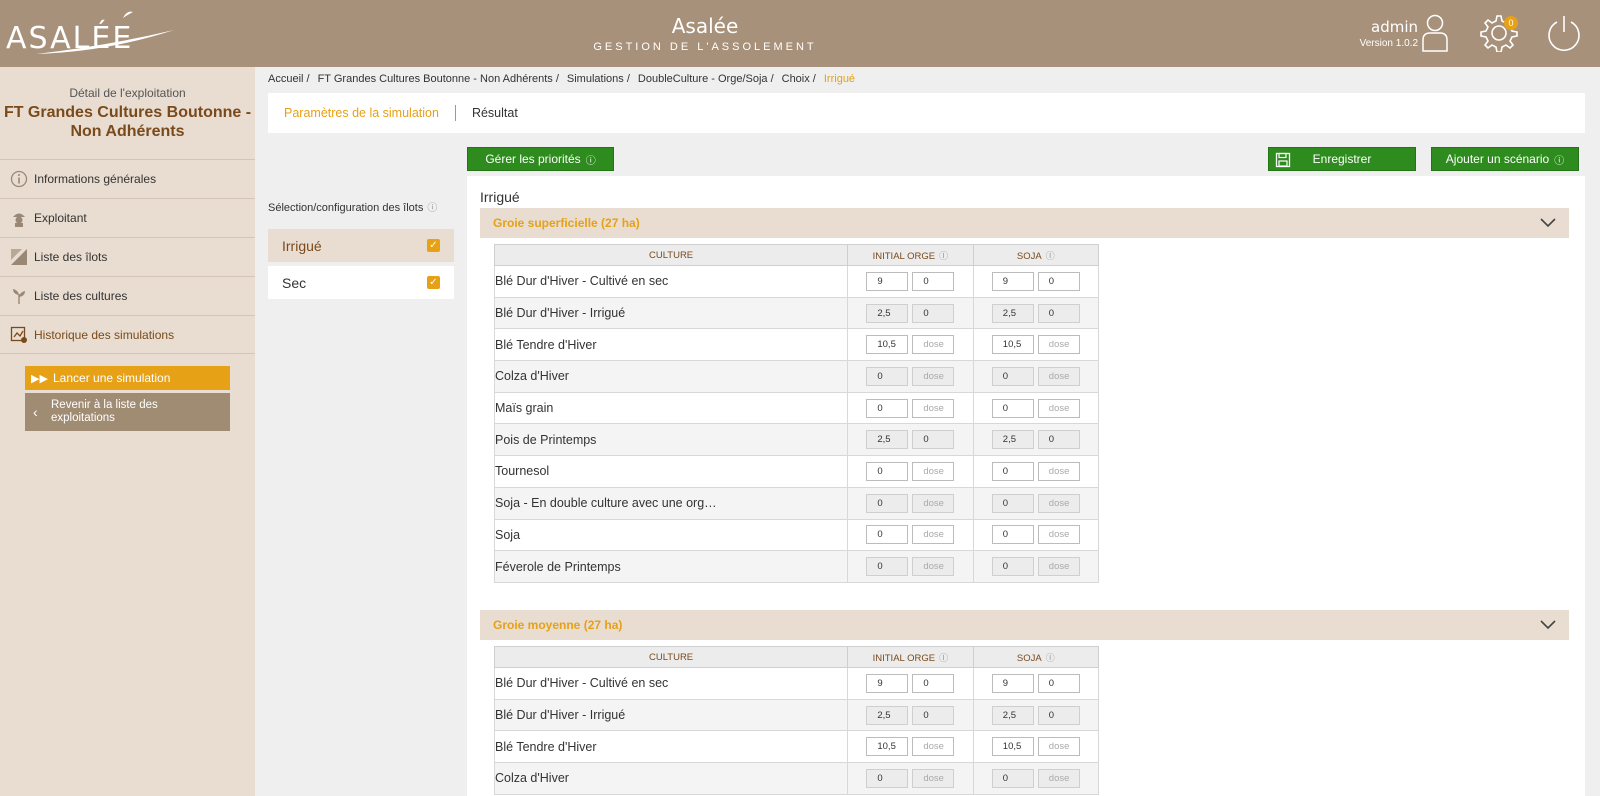 The image size is (1600, 796). Describe the element at coordinates (558, 625) in the screenshot. I see `group-title: Groie moyenne (27 ha)` at that location.